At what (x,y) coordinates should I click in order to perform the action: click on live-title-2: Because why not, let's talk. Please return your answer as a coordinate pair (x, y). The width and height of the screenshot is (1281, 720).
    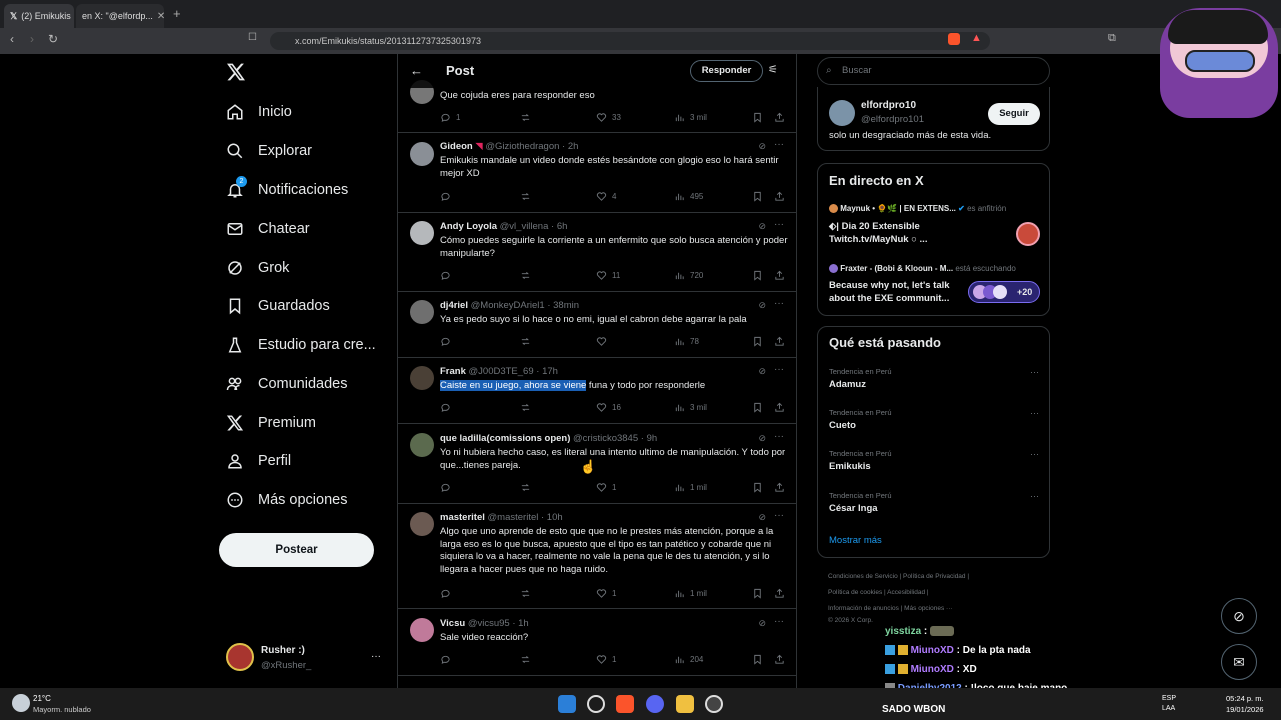
    Looking at the image, I should click on (889, 285).